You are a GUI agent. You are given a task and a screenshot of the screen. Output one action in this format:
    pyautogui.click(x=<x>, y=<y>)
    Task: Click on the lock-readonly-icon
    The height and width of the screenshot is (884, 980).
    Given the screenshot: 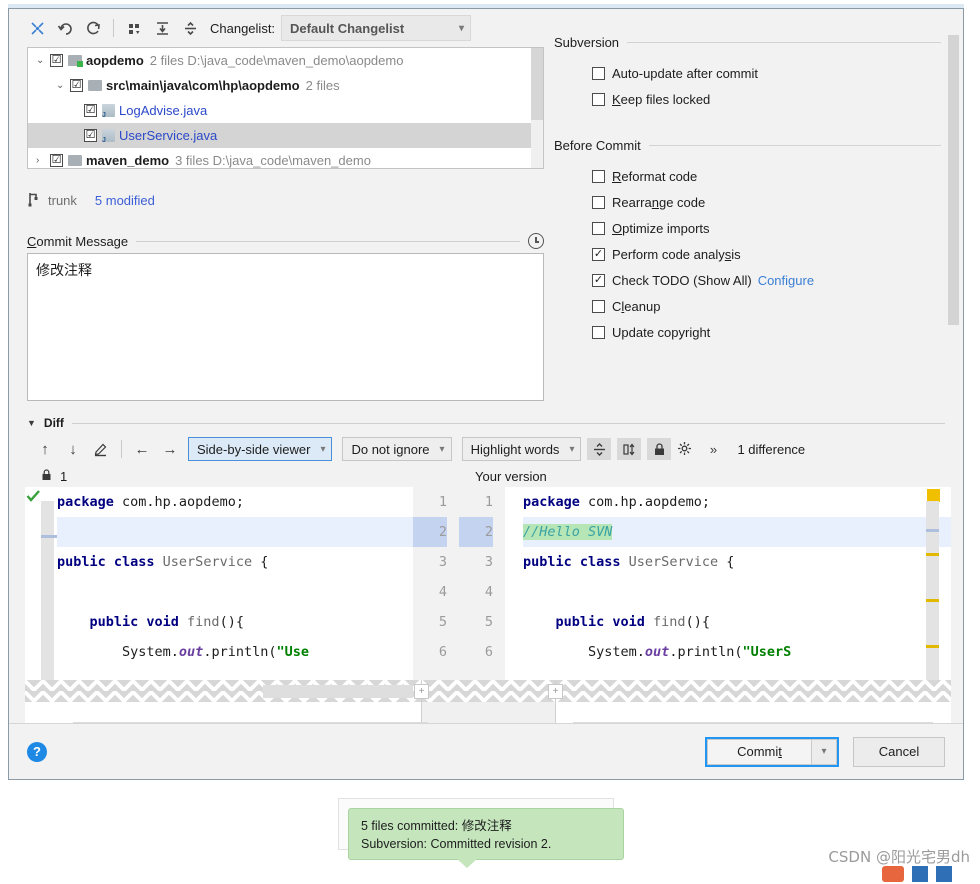 What is the action you would take?
    pyautogui.click(x=659, y=449)
    